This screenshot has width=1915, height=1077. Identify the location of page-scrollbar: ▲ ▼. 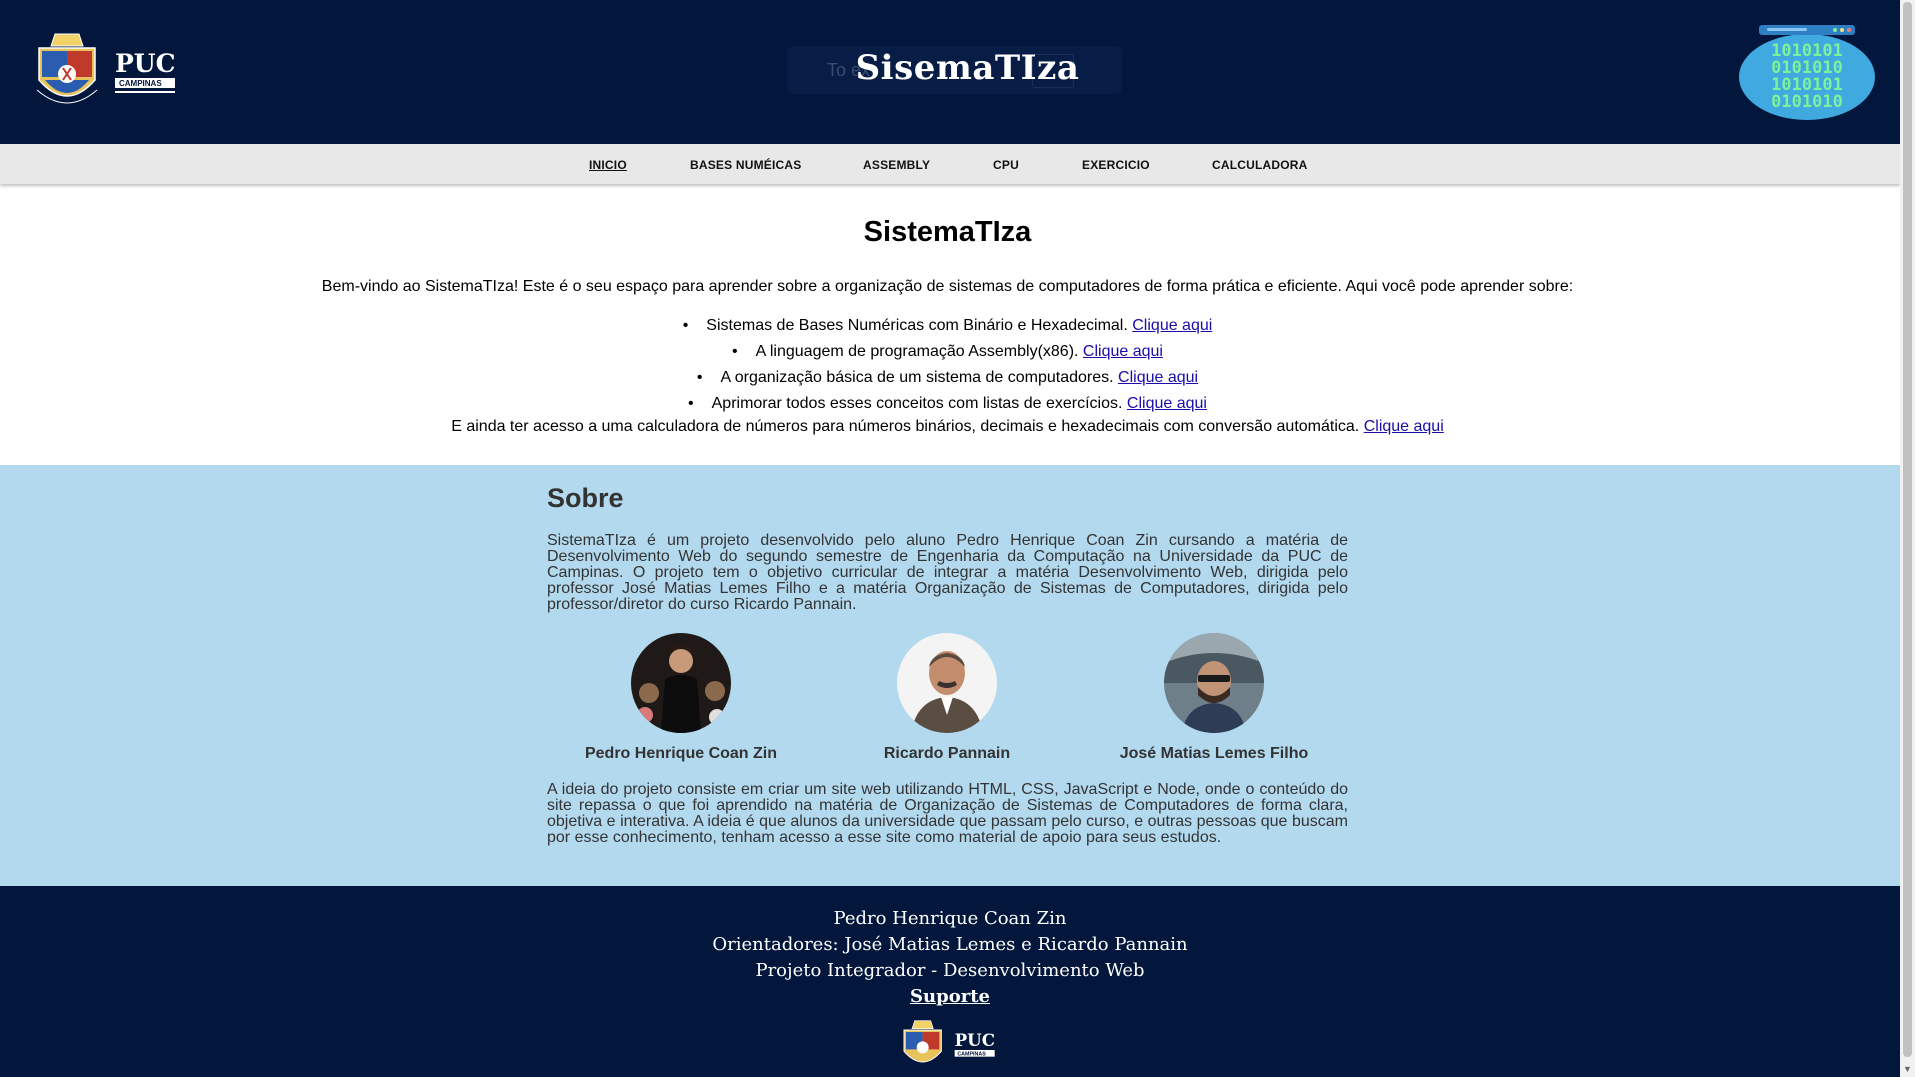
(1907, 538).